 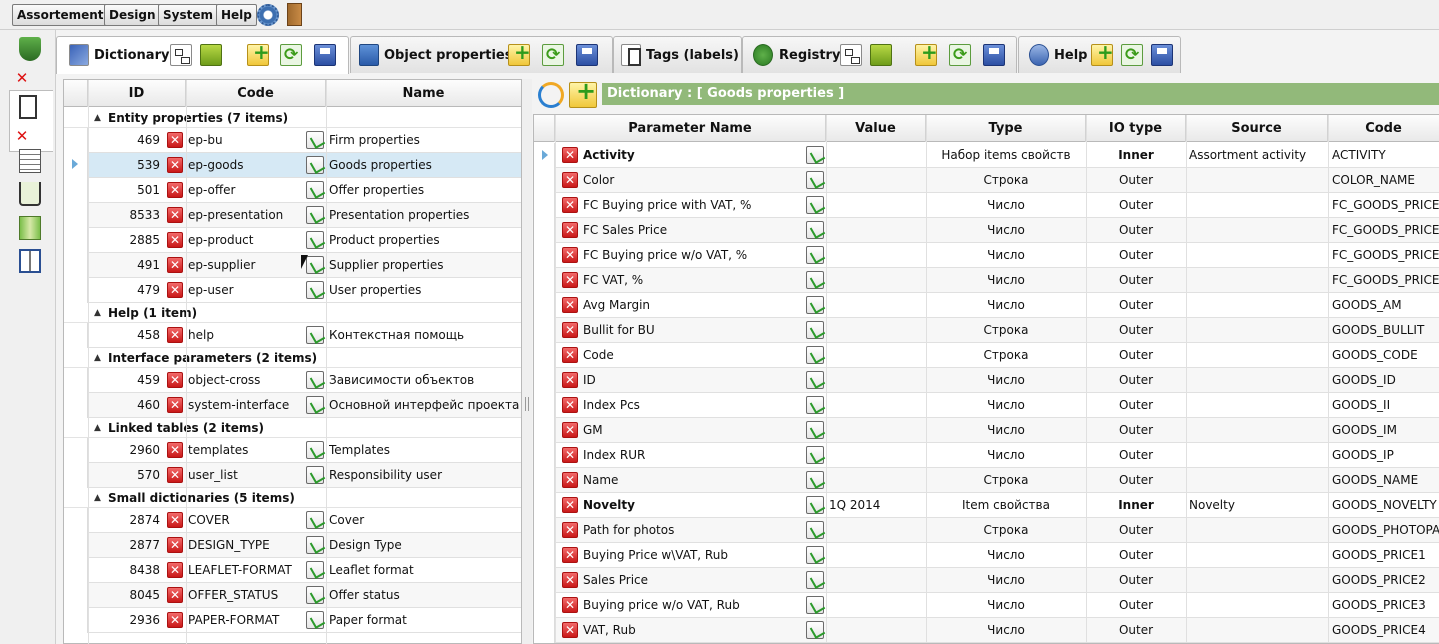 What do you see at coordinates (423, 93) in the screenshot?
I see `header-name: Name` at bounding box center [423, 93].